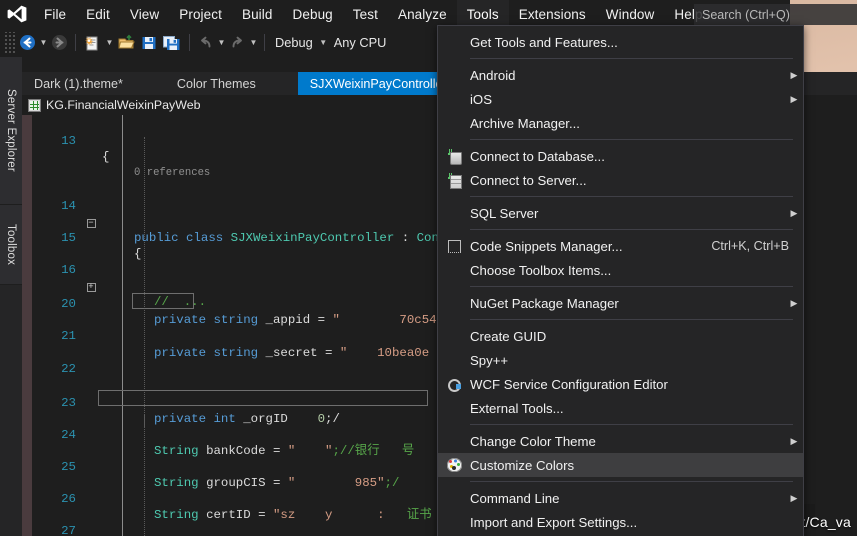  What do you see at coordinates (11, 245) in the screenshot?
I see `tool-tab-toolbox: Toolbox` at bounding box center [11, 245].